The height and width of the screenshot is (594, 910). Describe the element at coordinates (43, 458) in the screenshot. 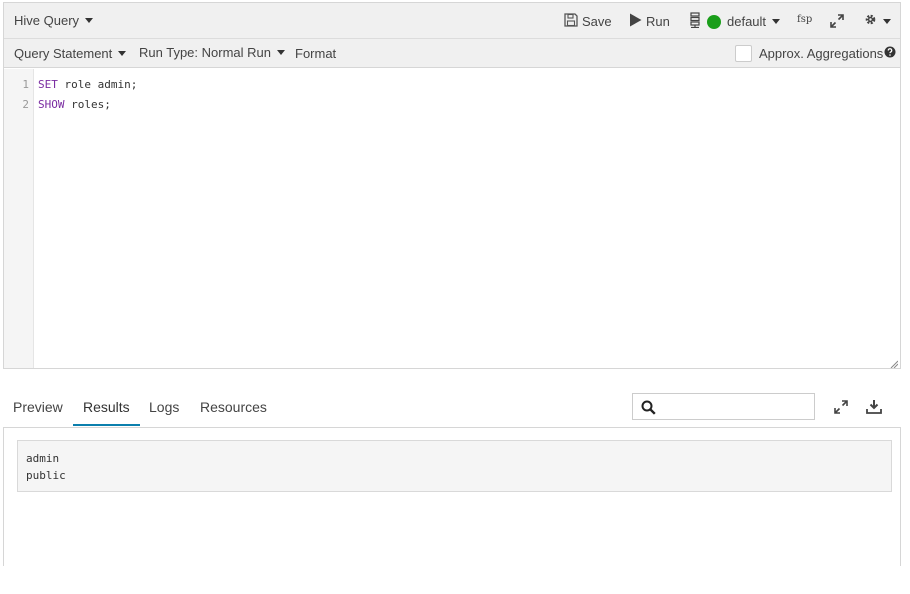

I see `result-row: admin` at that location.